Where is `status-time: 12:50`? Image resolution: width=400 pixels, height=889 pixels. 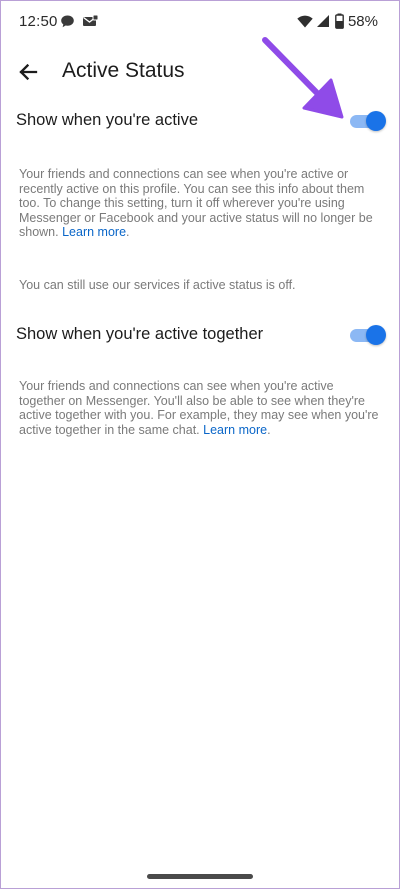 status-time: 12:50 is located at coordinates (38, 21).